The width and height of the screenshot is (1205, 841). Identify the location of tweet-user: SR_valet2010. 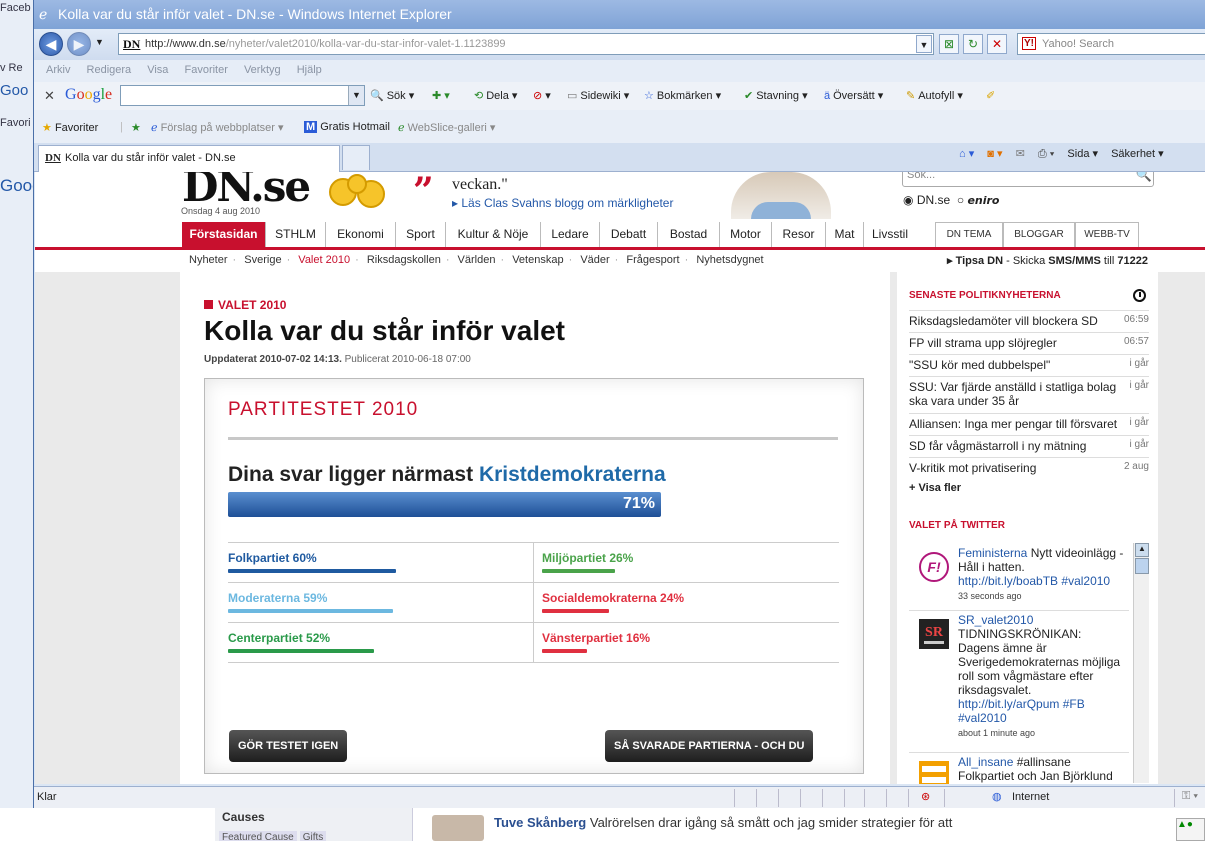
(995, 620).